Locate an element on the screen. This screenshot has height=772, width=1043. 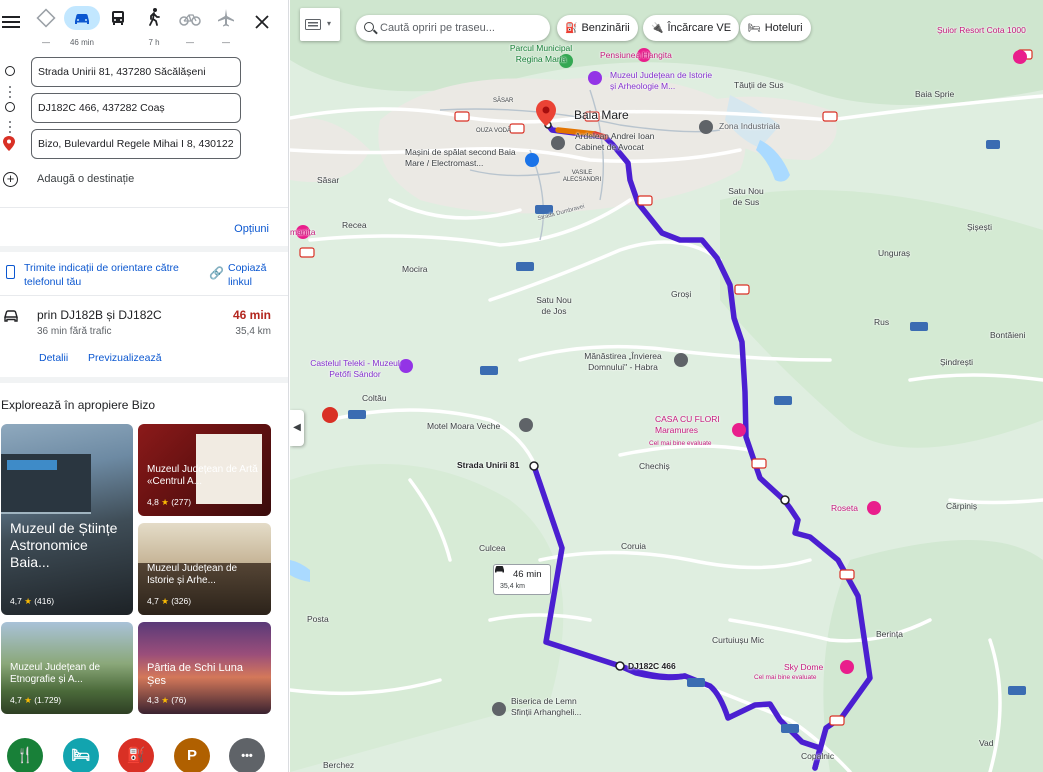
route-preview-button: Previzualizează is located at coordinates (125, 358).